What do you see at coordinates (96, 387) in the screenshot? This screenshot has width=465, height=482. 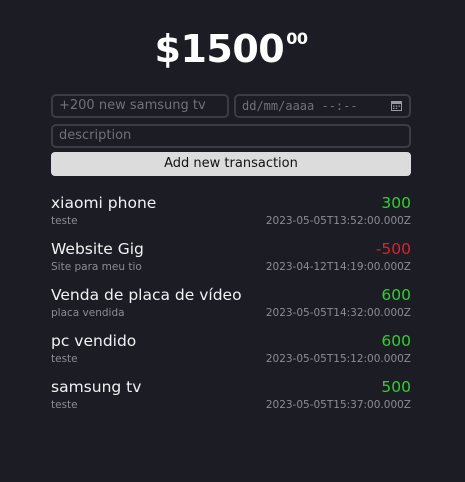 I see `transaction-name: samsung tv` at bounding box center [96, 387].